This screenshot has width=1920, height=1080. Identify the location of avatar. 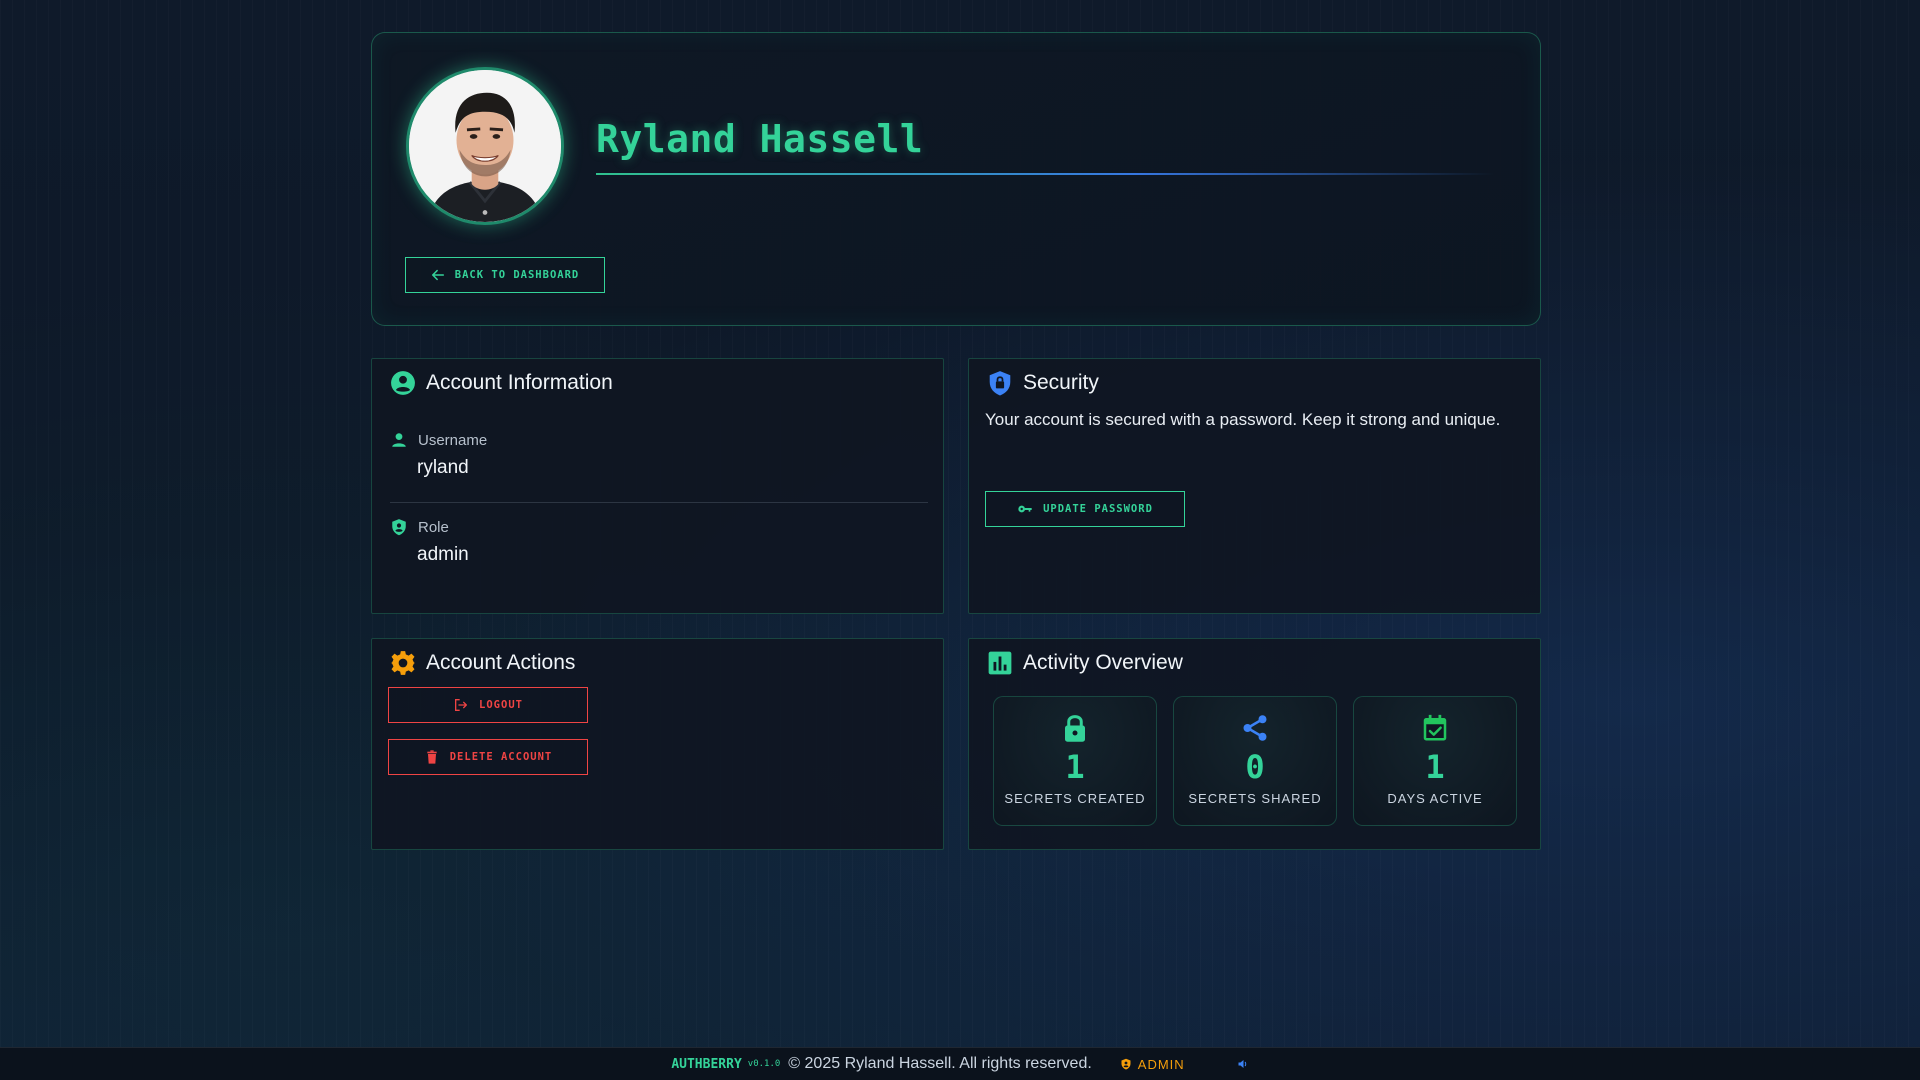
(485, 146).